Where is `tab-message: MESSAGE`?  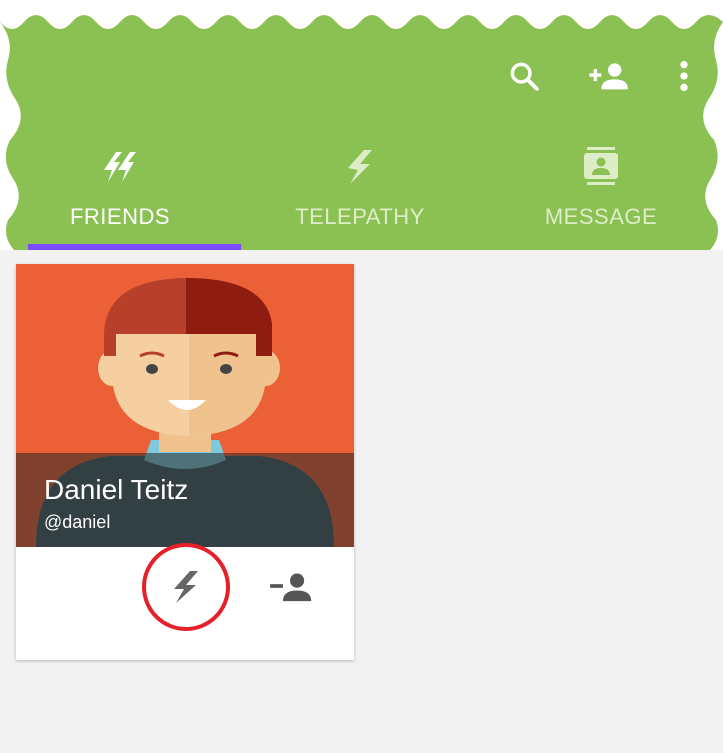 tab-message: MESSAGE is located at coordinates (601, 195).